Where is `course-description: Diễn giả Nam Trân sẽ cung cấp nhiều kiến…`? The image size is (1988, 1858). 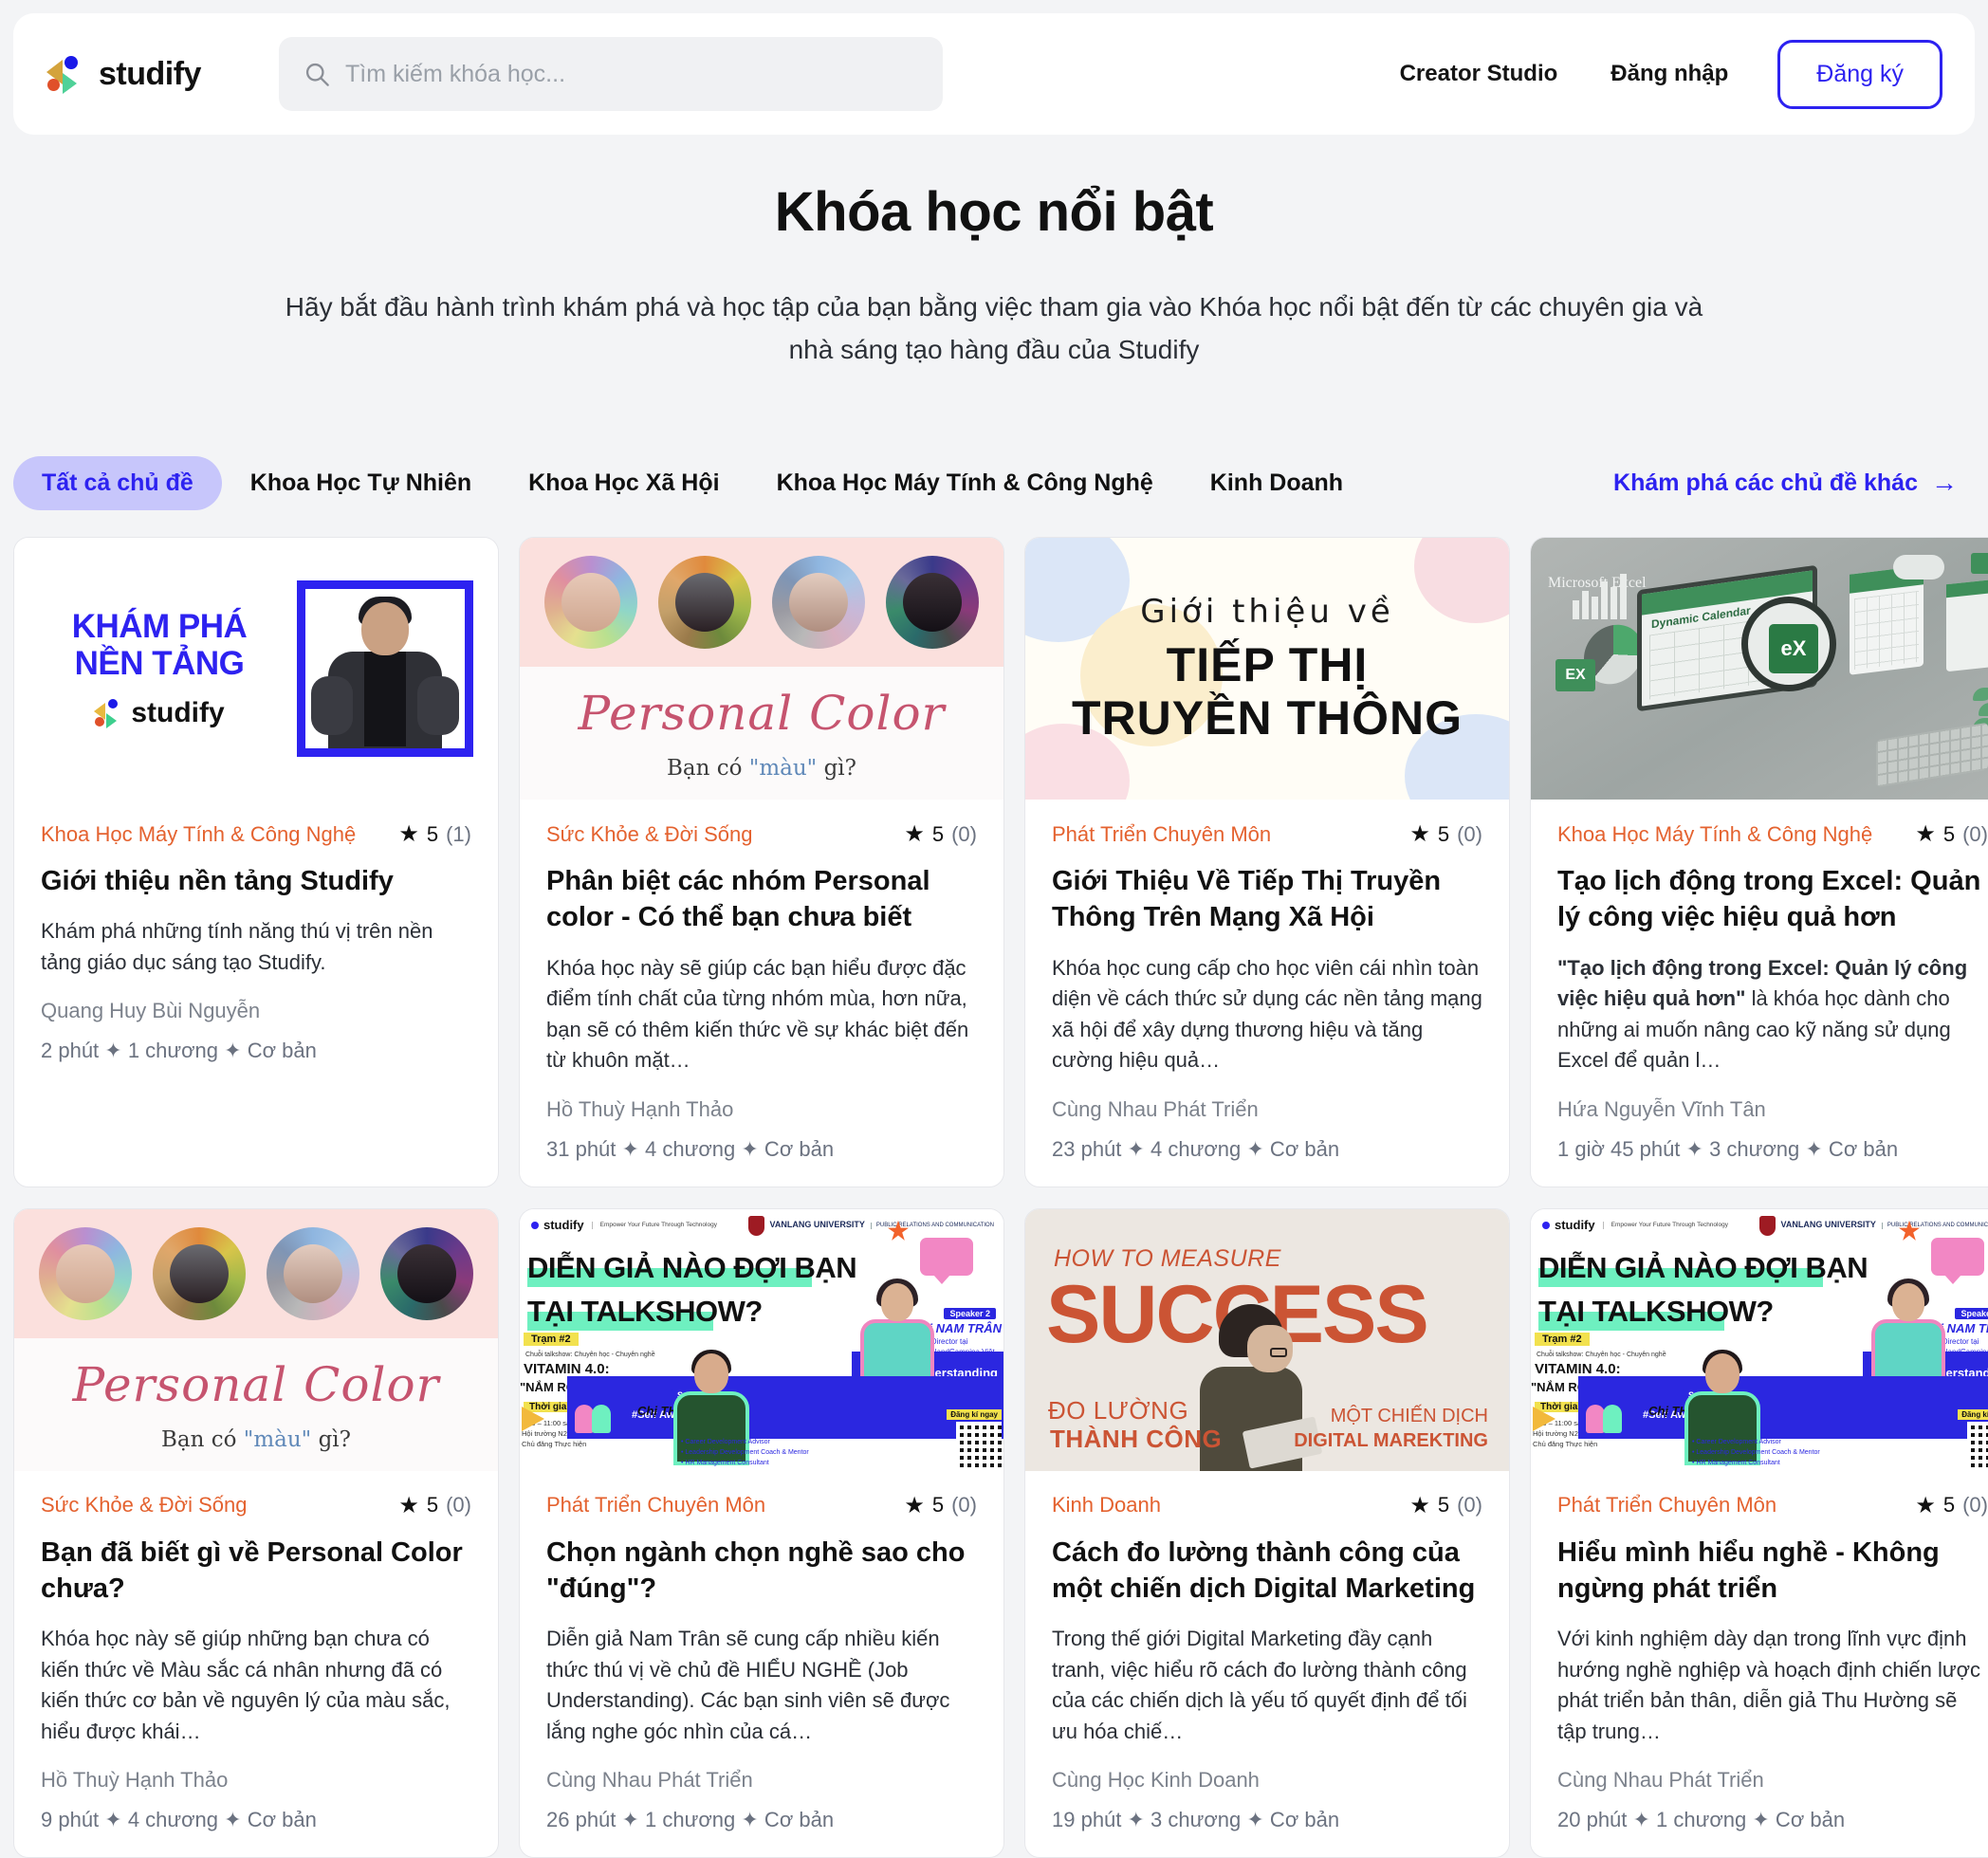
course-description: Diễn giả Nam Trân sẽ cung cấp nhiều kiến… is located at coordinates (748, 1685).